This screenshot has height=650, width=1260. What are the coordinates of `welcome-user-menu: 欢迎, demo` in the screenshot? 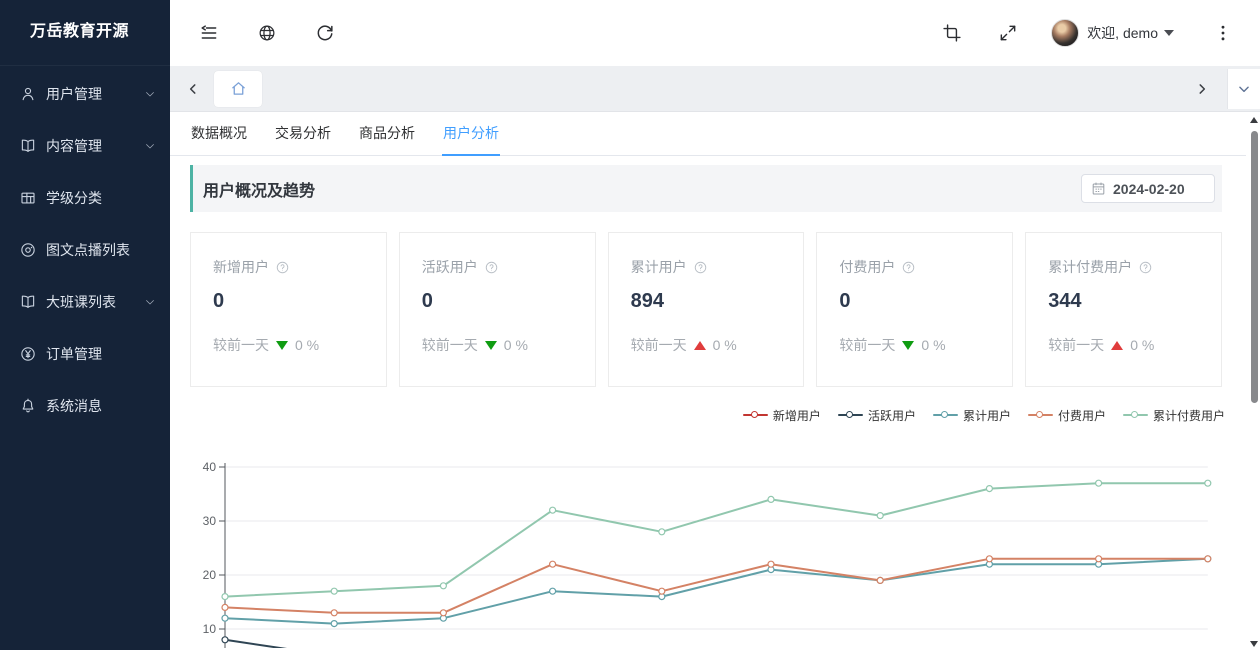 It's located at (1130, 33).